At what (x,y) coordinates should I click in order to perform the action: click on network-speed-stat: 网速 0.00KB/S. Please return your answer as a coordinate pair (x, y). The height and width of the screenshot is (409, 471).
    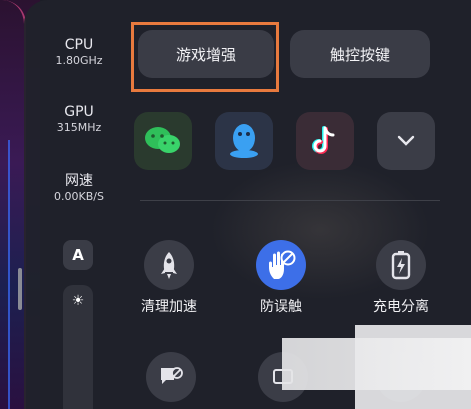
    Looking at the image, I should click on (79, 188).